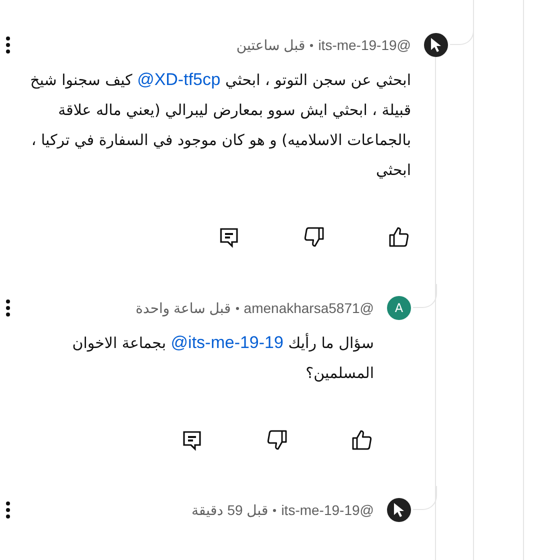 The height and width of the screenshot is (560, 560). What do you see at coordinates (183, 308) in the screenshot?
I see `comment-time: قبل ساعة واحدة` at bounding box center [183, 308].